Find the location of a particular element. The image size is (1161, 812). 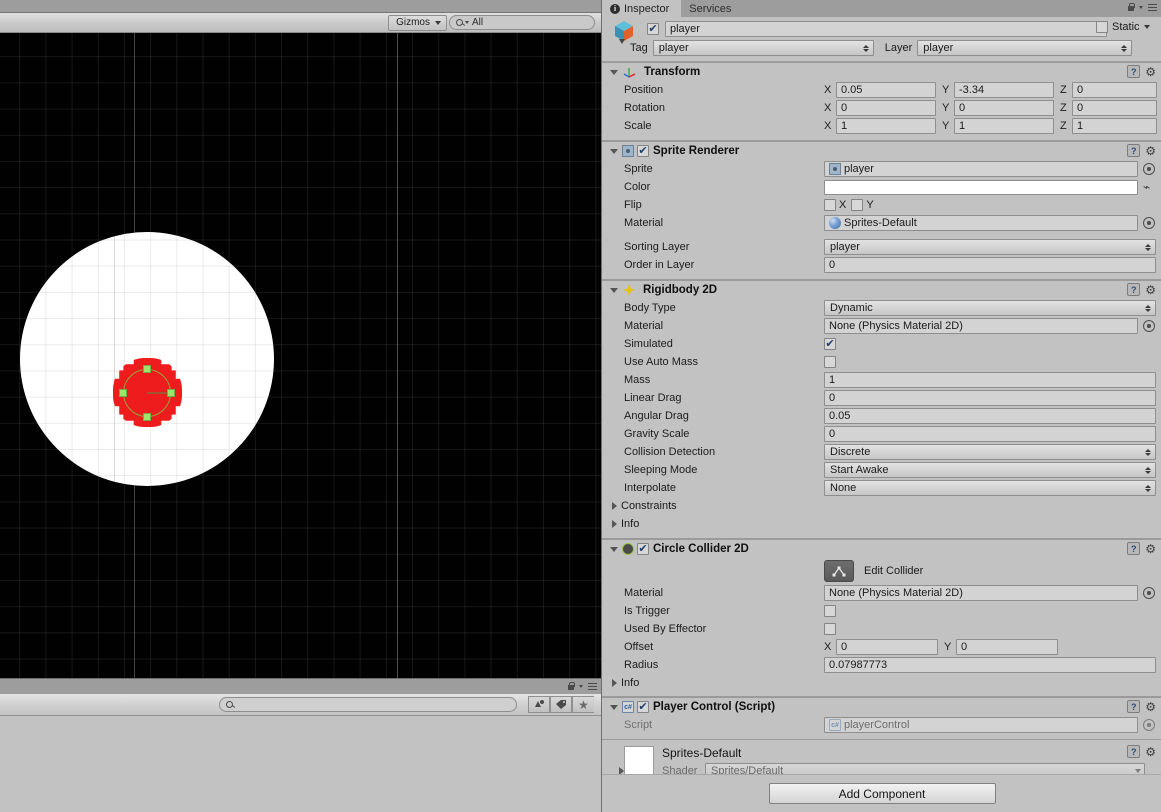

add-component-button: Add Component is located at coordinates (882, 793).